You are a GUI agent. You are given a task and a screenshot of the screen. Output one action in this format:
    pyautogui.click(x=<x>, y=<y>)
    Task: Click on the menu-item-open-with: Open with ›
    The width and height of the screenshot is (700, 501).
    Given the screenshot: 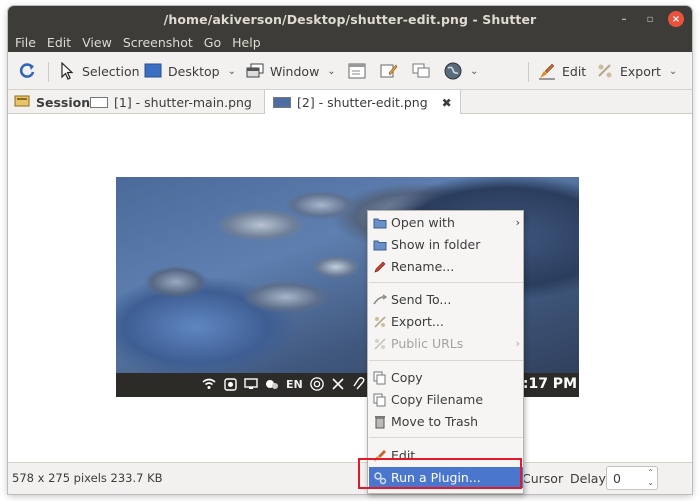 What is the action you would take?
    pyautogui.click(x=446, y=222)
    